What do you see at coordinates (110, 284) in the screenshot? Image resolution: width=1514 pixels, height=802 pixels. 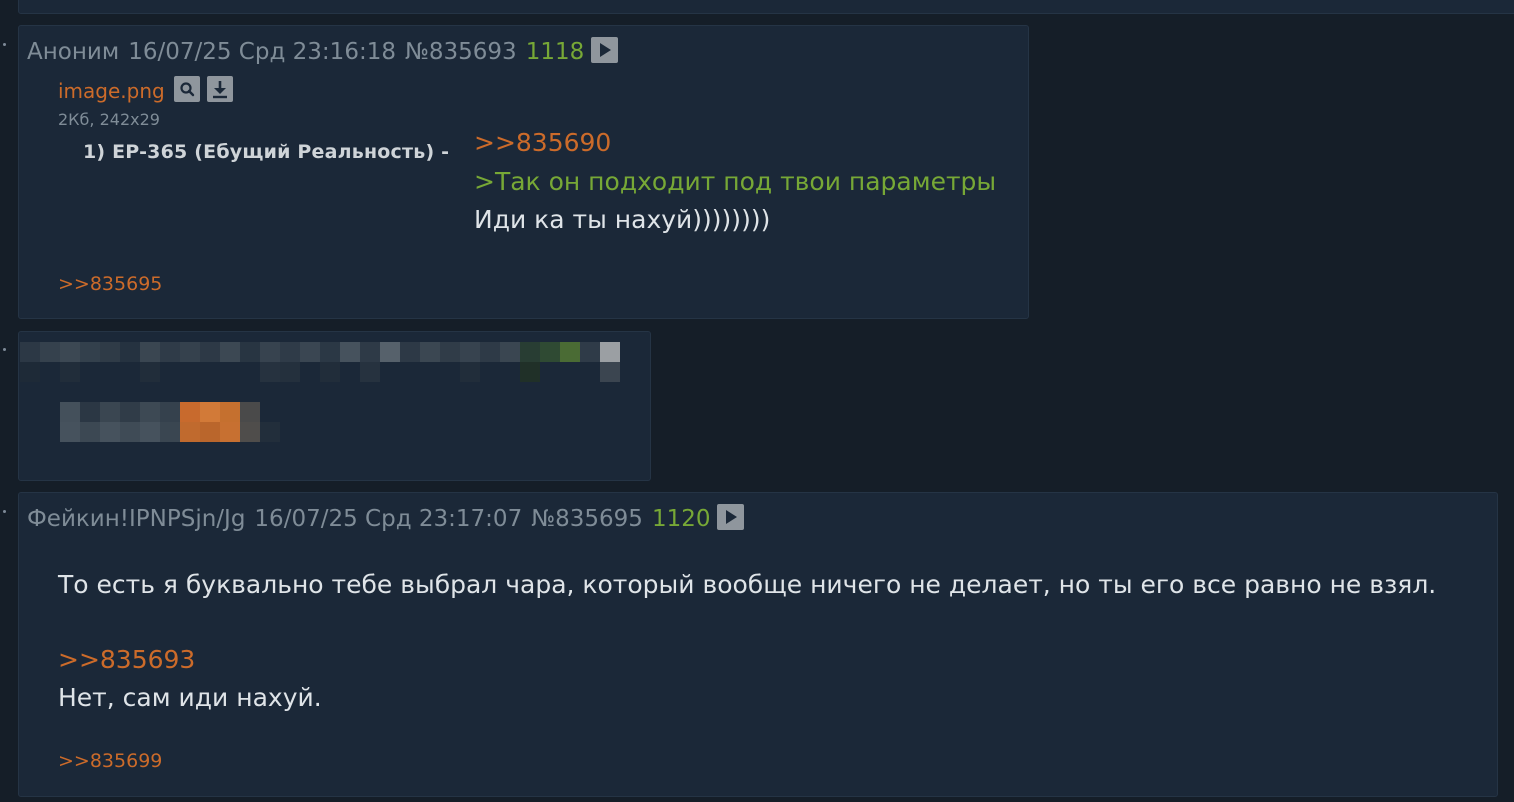 I see `backlink: >>835695` at bounding box center [110, 284].